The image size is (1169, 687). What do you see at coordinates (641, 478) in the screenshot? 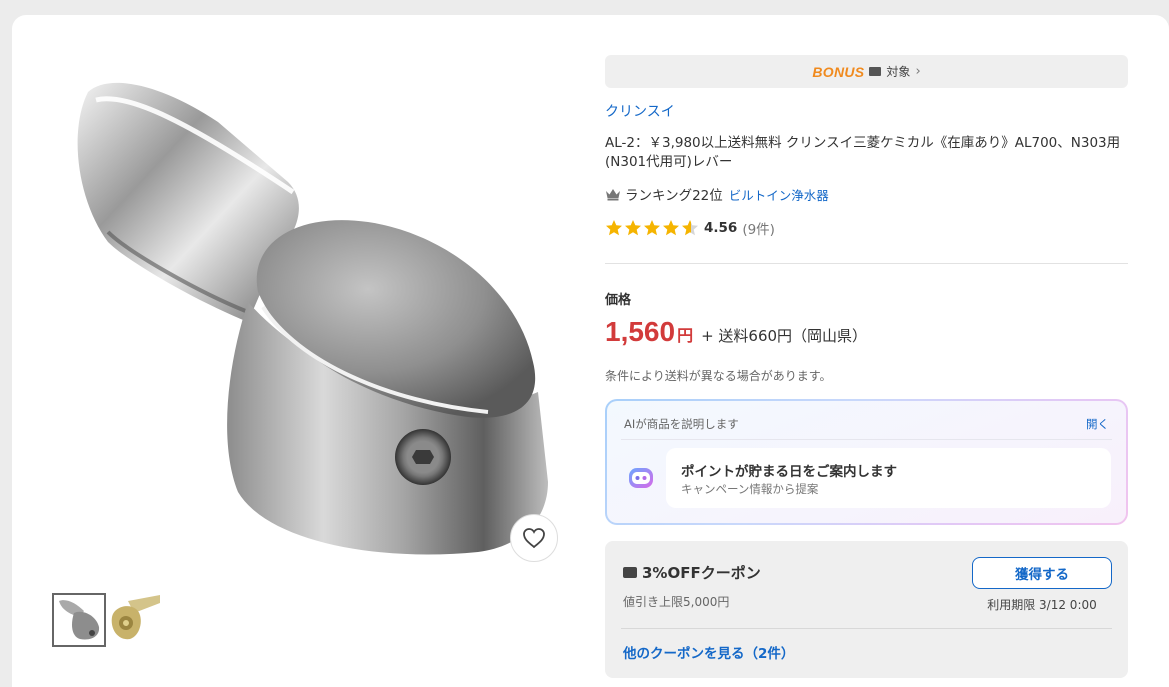
I see `ai-assistant-icon` at bounding box center [641, 478].